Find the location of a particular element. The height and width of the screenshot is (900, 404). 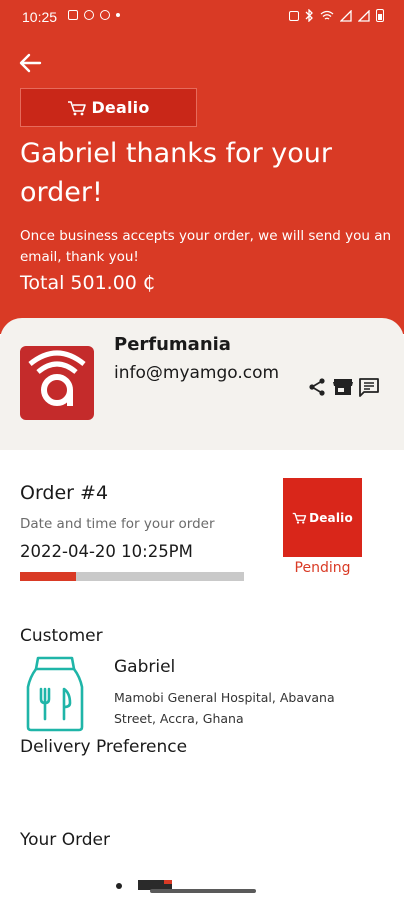

message-button is located at coordinates (369, 387).